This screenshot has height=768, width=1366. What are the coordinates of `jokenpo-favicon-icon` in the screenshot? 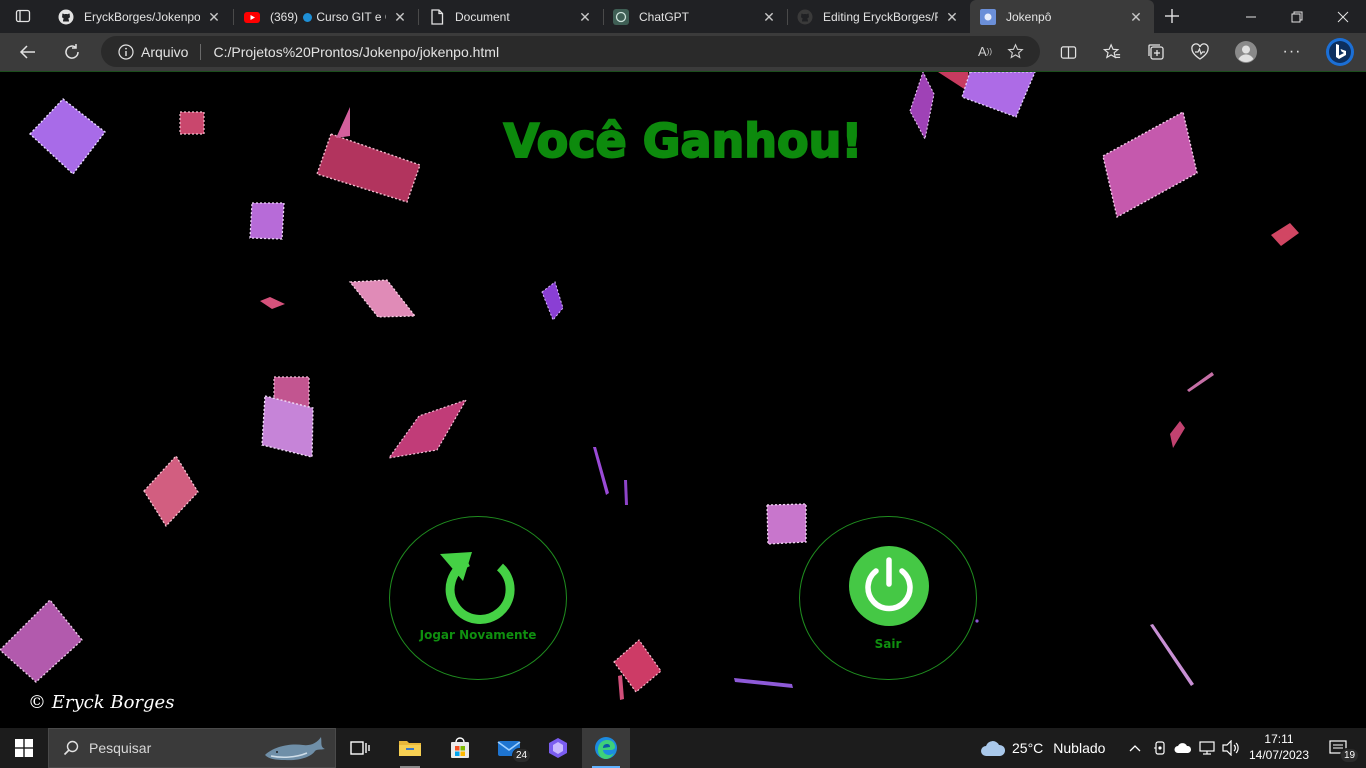 It's located at (988, 16).